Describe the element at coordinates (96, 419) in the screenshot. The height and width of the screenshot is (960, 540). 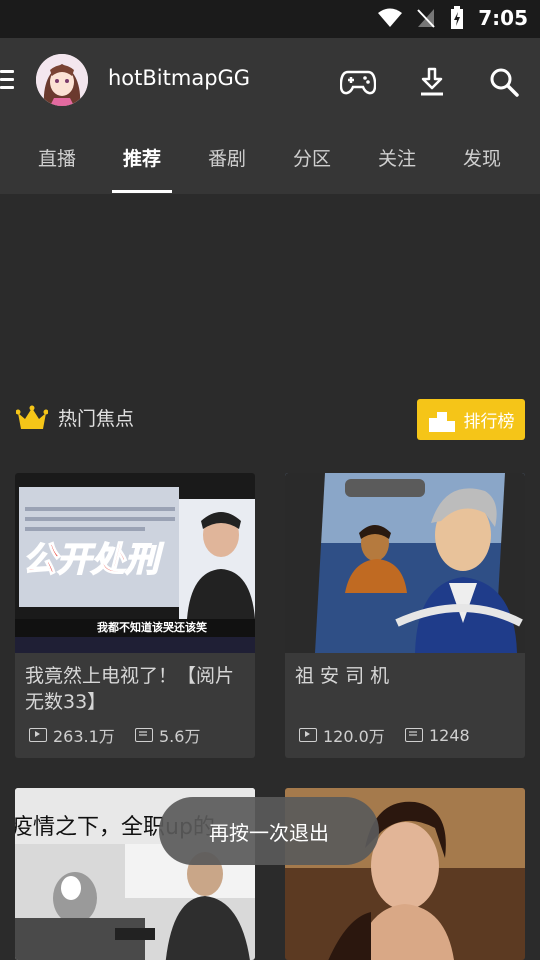
I see `section-title: 热门焦点` at that location.